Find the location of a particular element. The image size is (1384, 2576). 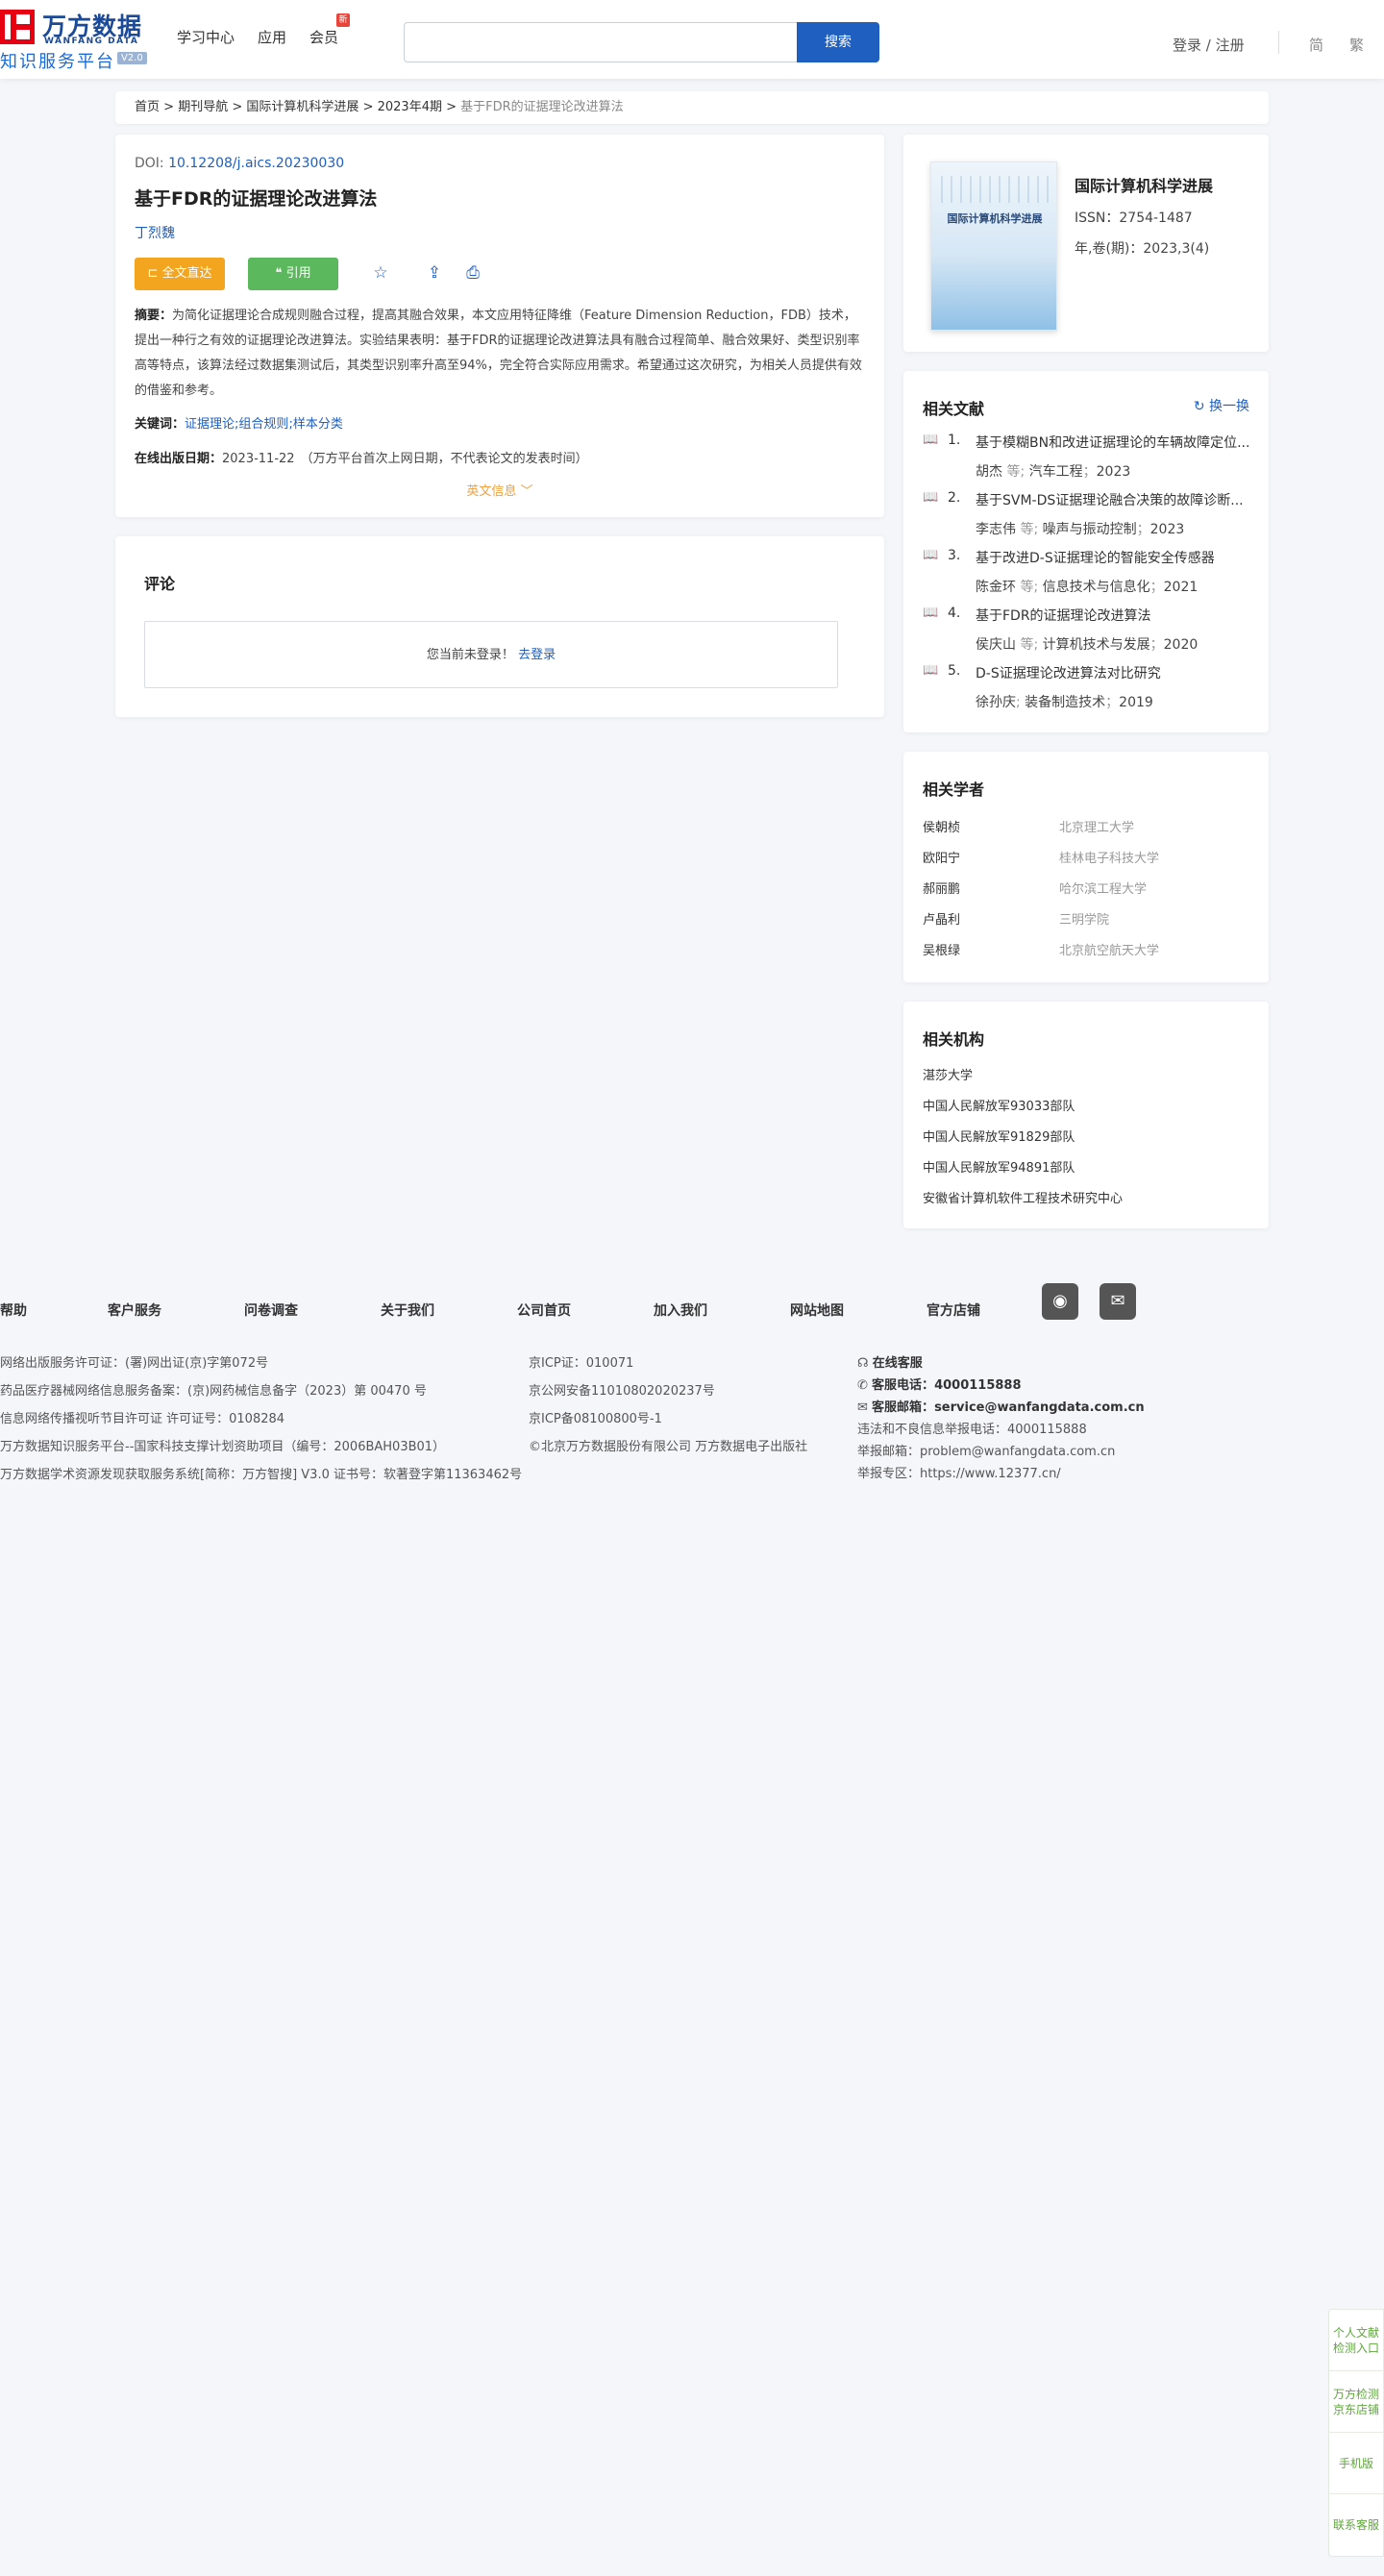

keyword-link: 组合规则 is located at coordinates (263, 424).